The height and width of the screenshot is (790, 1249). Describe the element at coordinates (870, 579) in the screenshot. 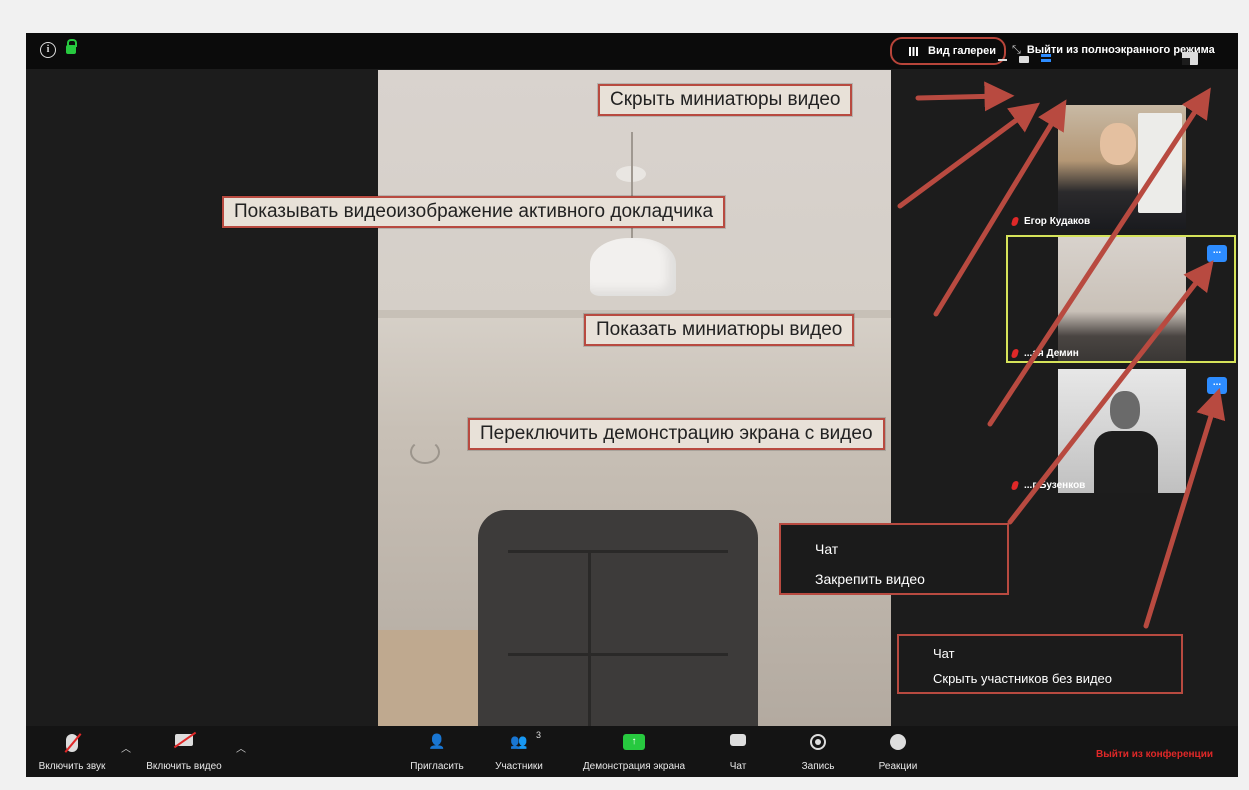

I see `menu-item-pin-video: Закрепить видео` at that location.